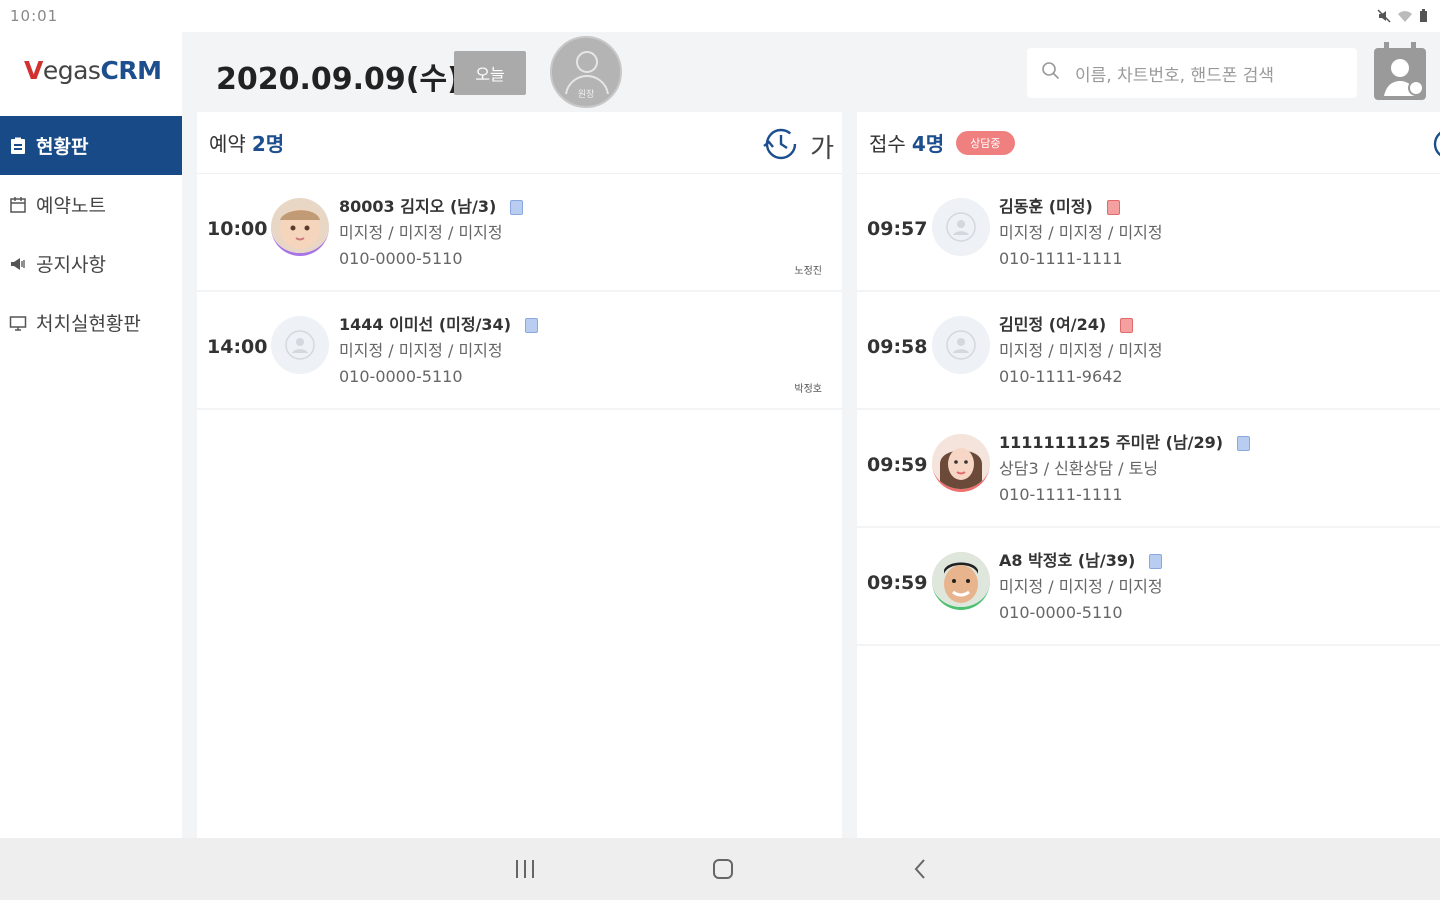 Image resolution: width=1440 pixels, height=900 pixels. I want to click on row-time: 09:57, so click(897, 229).